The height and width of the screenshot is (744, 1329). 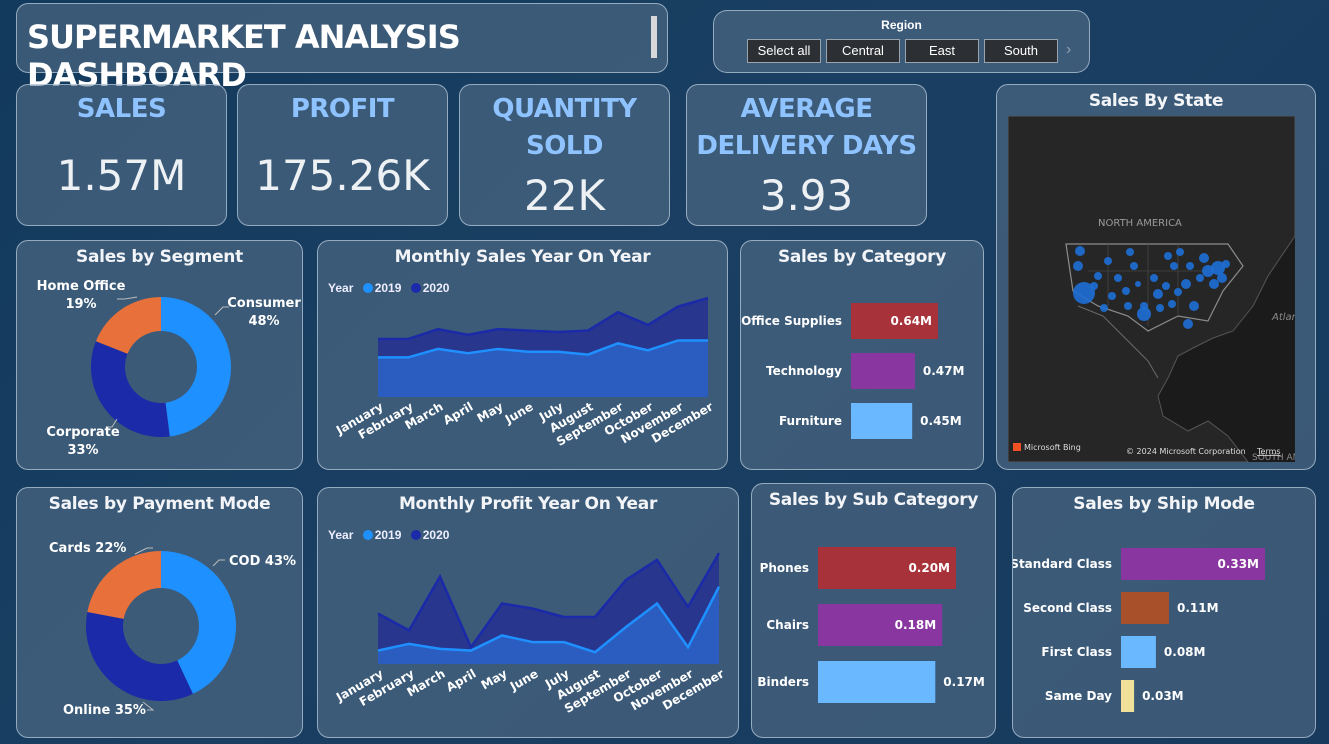 What do you see at coordinates (121, 175) in the screenshot?
I see `kpi-sales-value: 1.57M` at bounding box center [121, 175].